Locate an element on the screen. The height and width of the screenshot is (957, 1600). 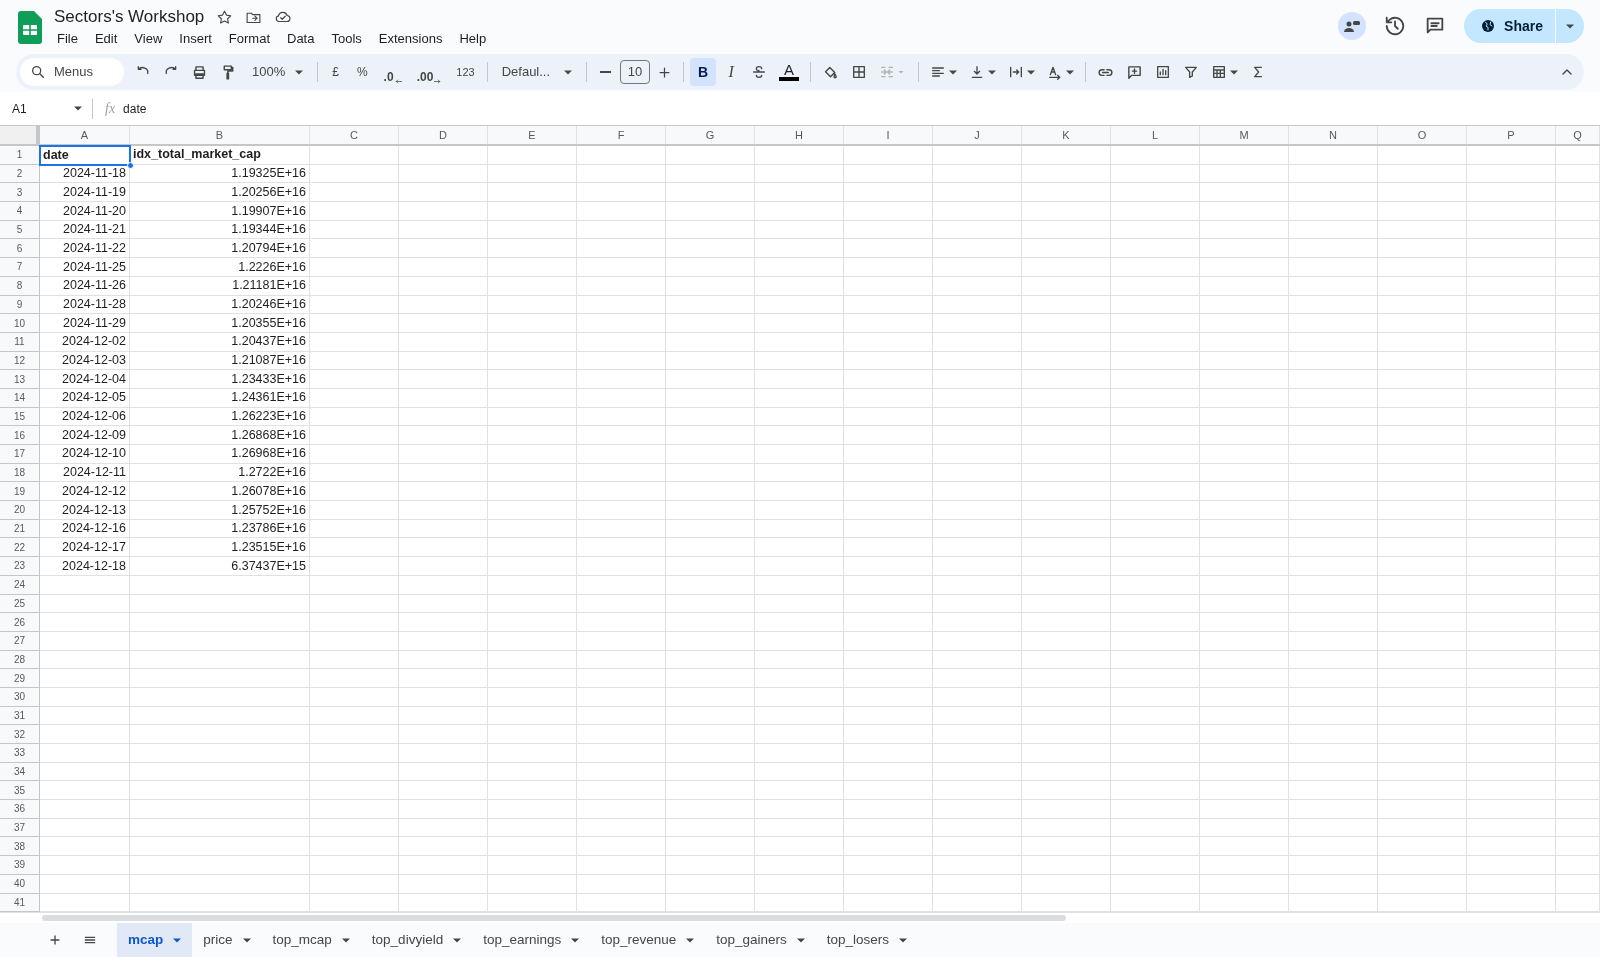
row-header: 20 is located at coordinates (20, 510).